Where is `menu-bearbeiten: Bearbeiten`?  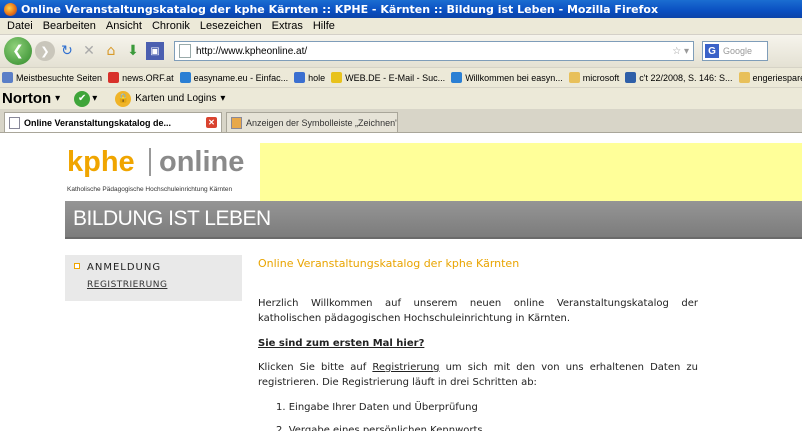 menu-bearbeiten: Bearbeiten is located at coordinates (69, 26).